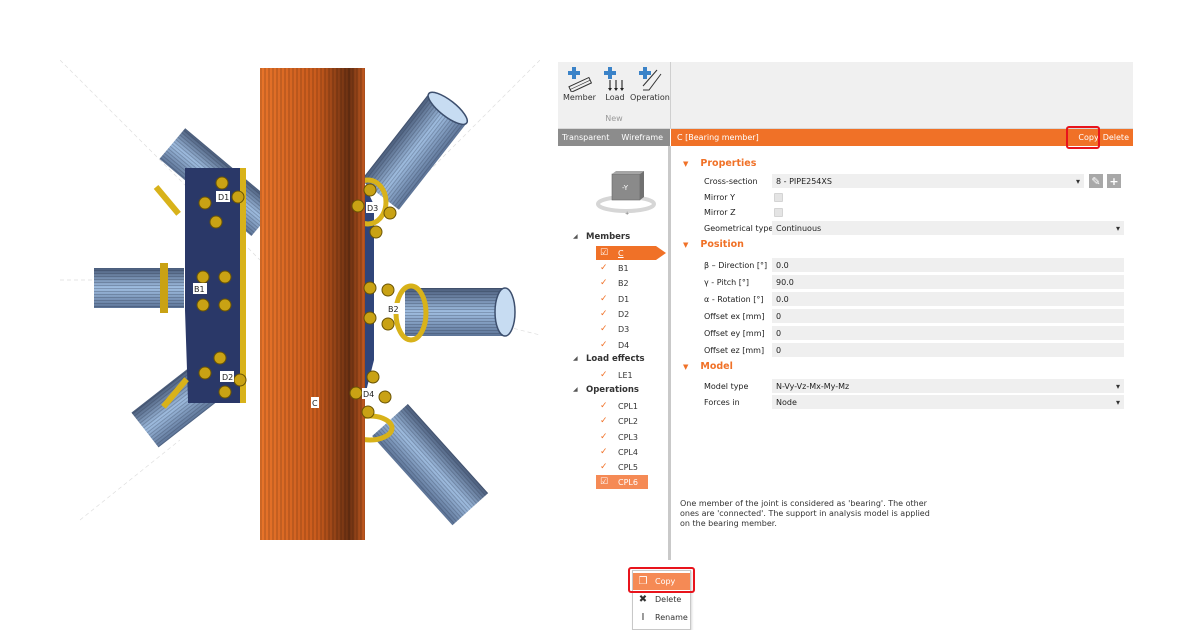 The height and width of the screenshot is (630, 1200). I want to click on row-offset-ey: Offset ey [mm] 0, so click(914, 333).